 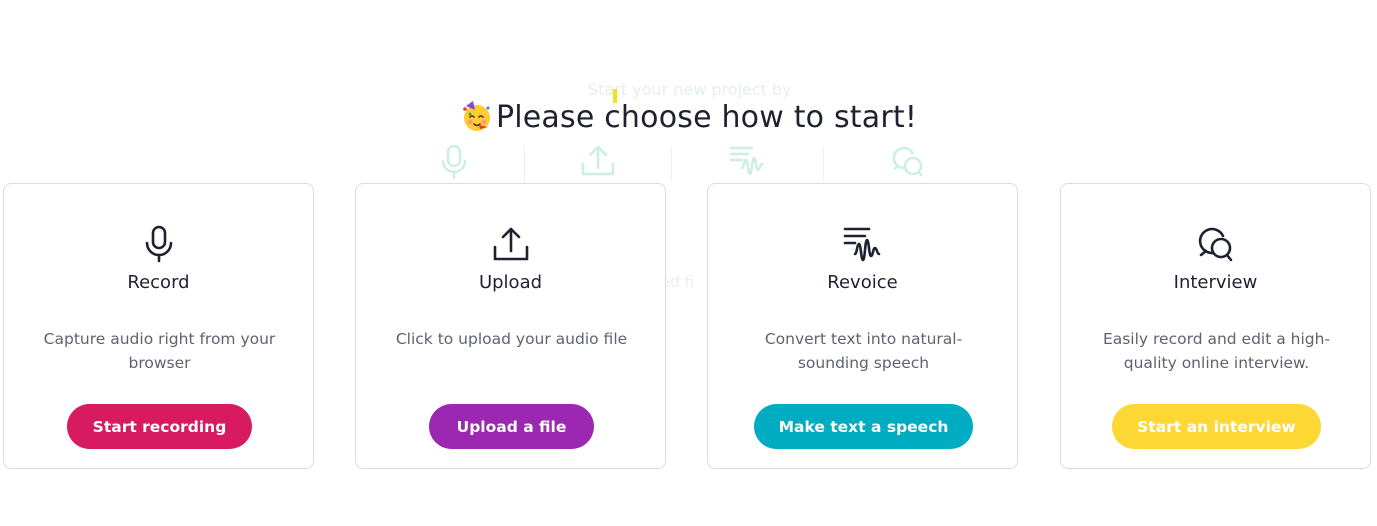 I want to click on background-subtitle: Start your new project by, so click(x=690, y=89).